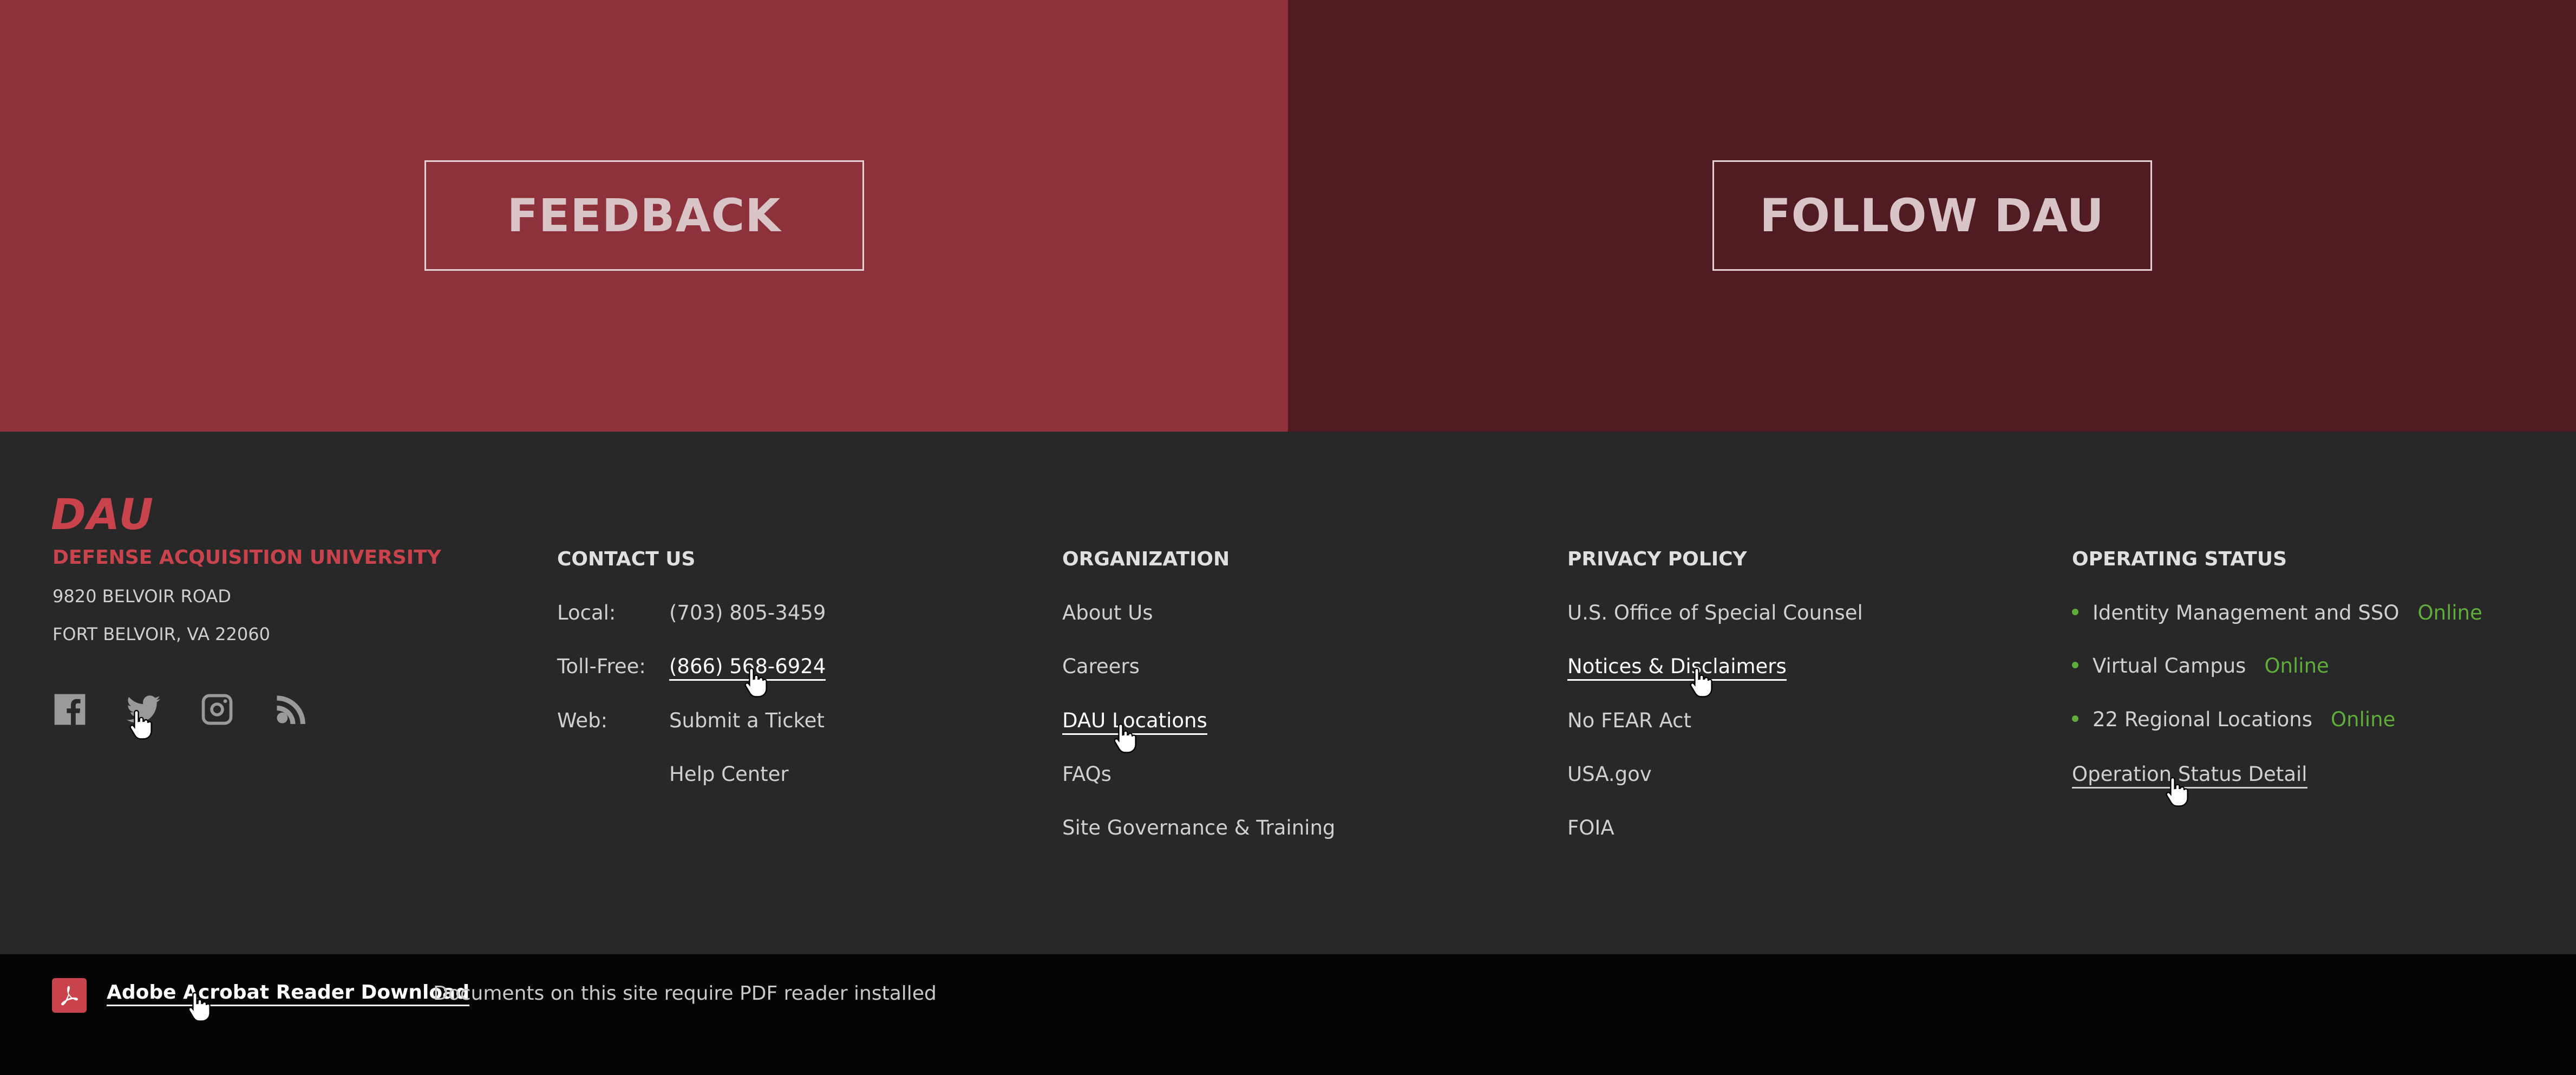 The image size is (2576, 1075). What do you see at coordinates (747, 612) in the screenshot?
I see `local-phone-link: (703) 805-3459` at bounding box center [747, 612].